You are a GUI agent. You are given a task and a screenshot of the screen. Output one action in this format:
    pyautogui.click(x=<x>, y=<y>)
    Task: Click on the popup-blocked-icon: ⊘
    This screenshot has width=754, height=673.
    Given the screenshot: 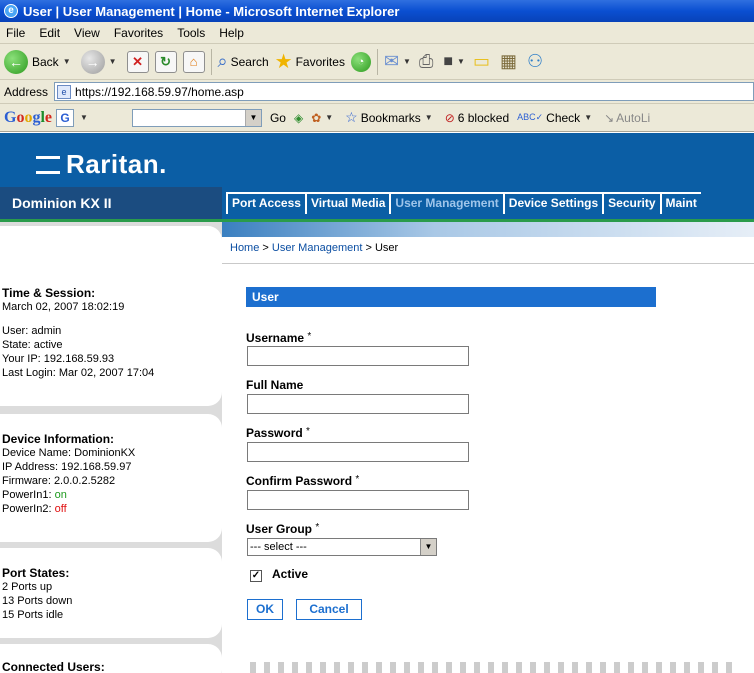 What is the action you would take?
    pyautogui.click(x=449, y=117)
    